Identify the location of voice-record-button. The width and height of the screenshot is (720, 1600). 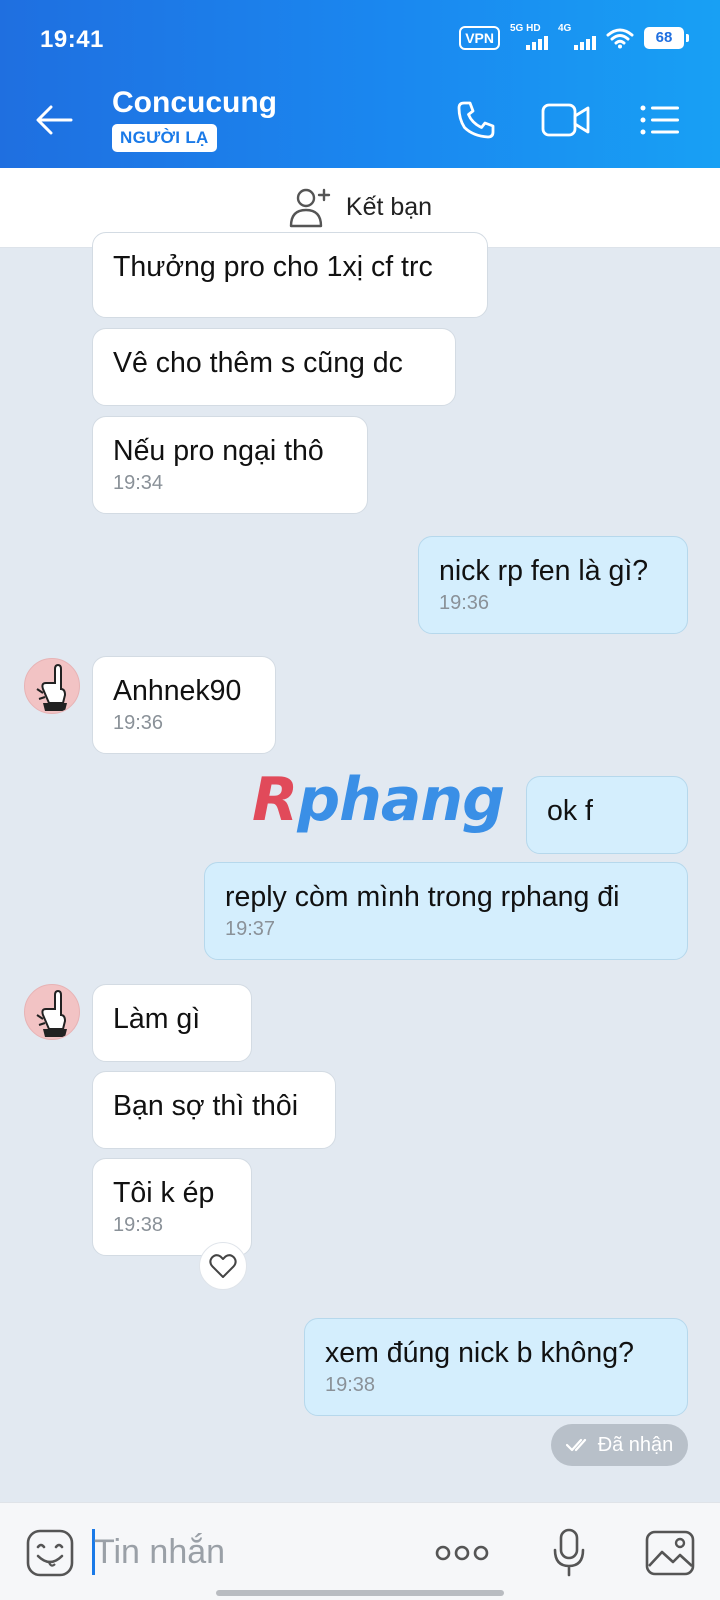
(569, 1553).